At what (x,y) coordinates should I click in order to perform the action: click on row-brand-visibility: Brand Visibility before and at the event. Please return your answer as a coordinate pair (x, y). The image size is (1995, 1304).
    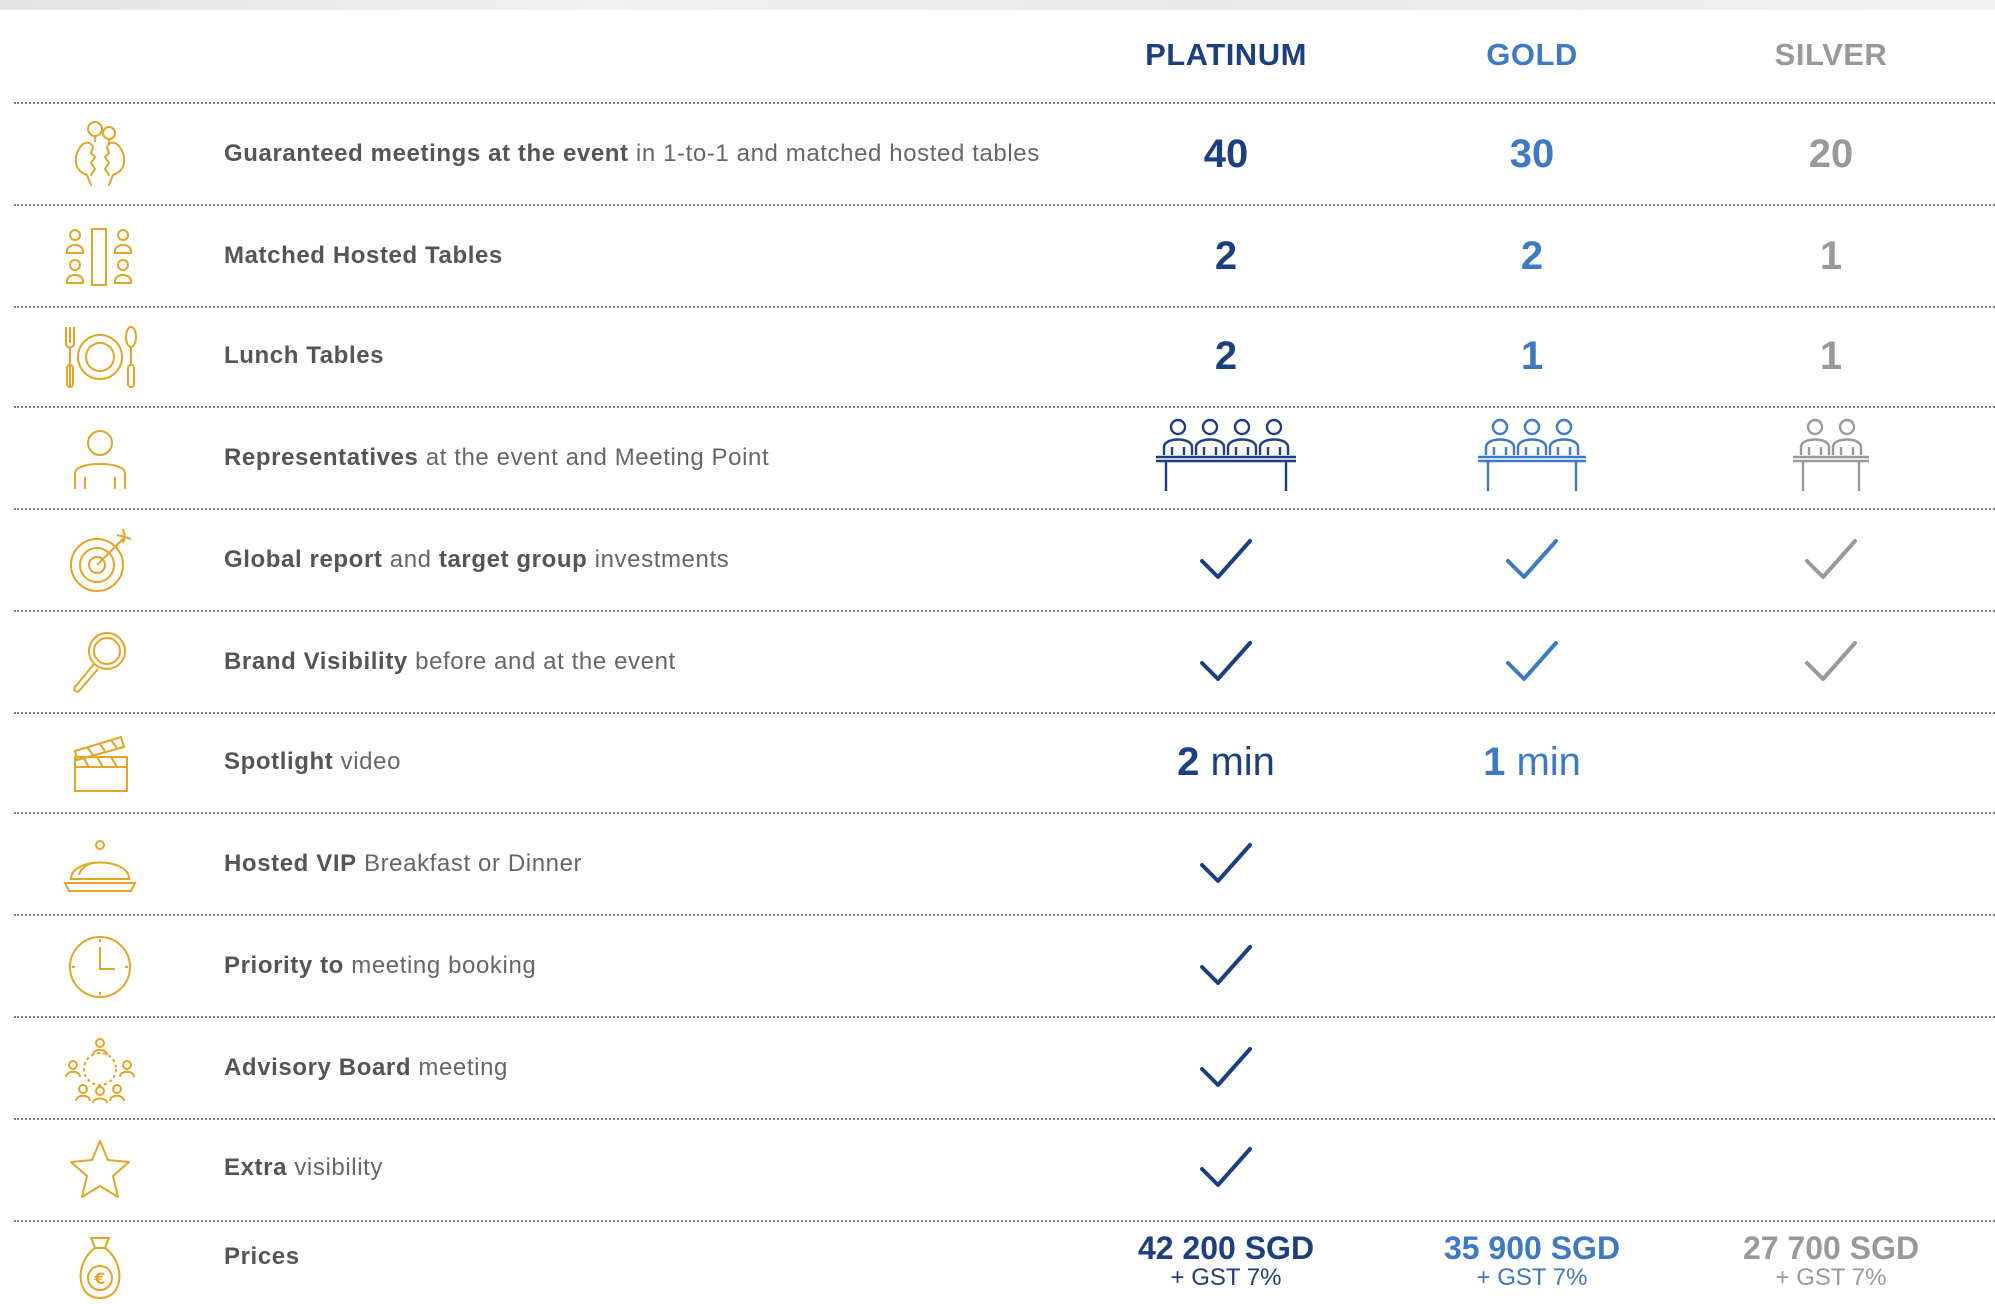
    Looking at the image, I should click on (997, 662).